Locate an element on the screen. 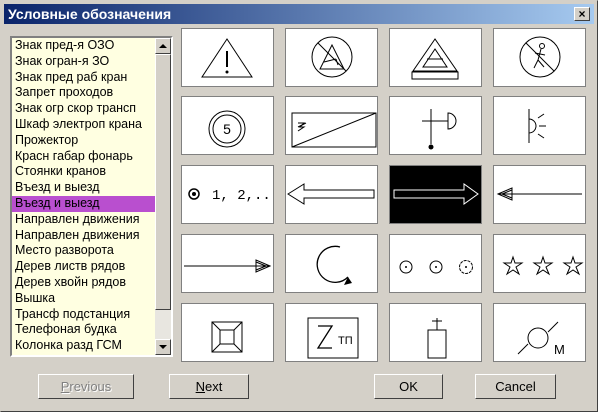 This screenshot has width=598, height=412. speed-limit-symbol: 5 is located at coordinates (227, 125).